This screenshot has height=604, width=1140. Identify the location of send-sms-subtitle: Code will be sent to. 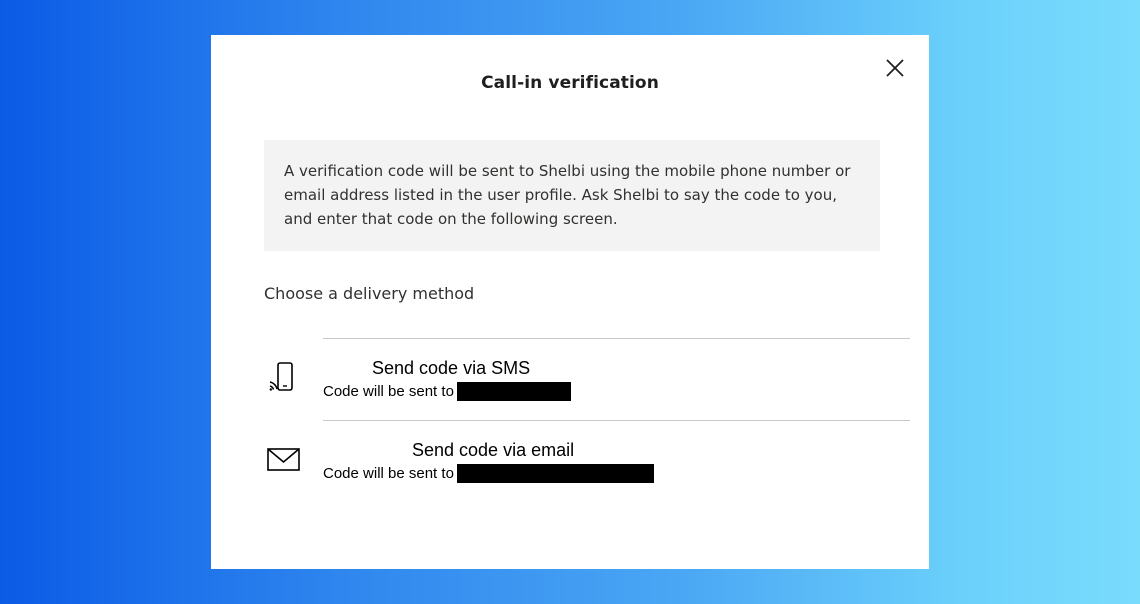
(447, 391).